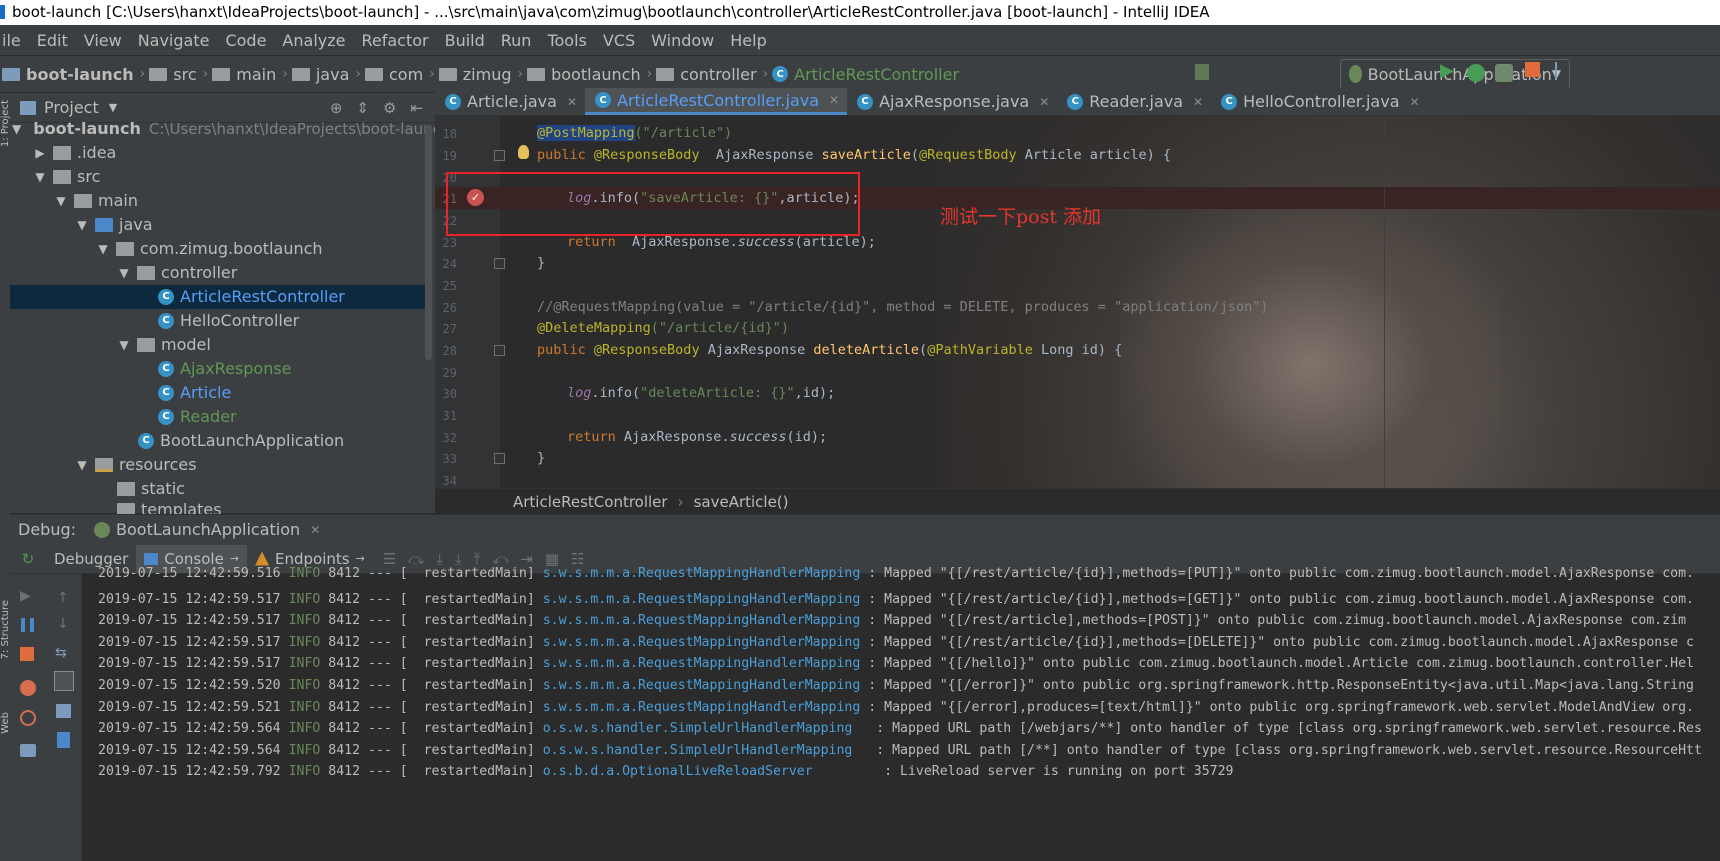 The height and width of the screenshot is (861, 1720). I want to click on menu-run: Run, so click(516, 40).